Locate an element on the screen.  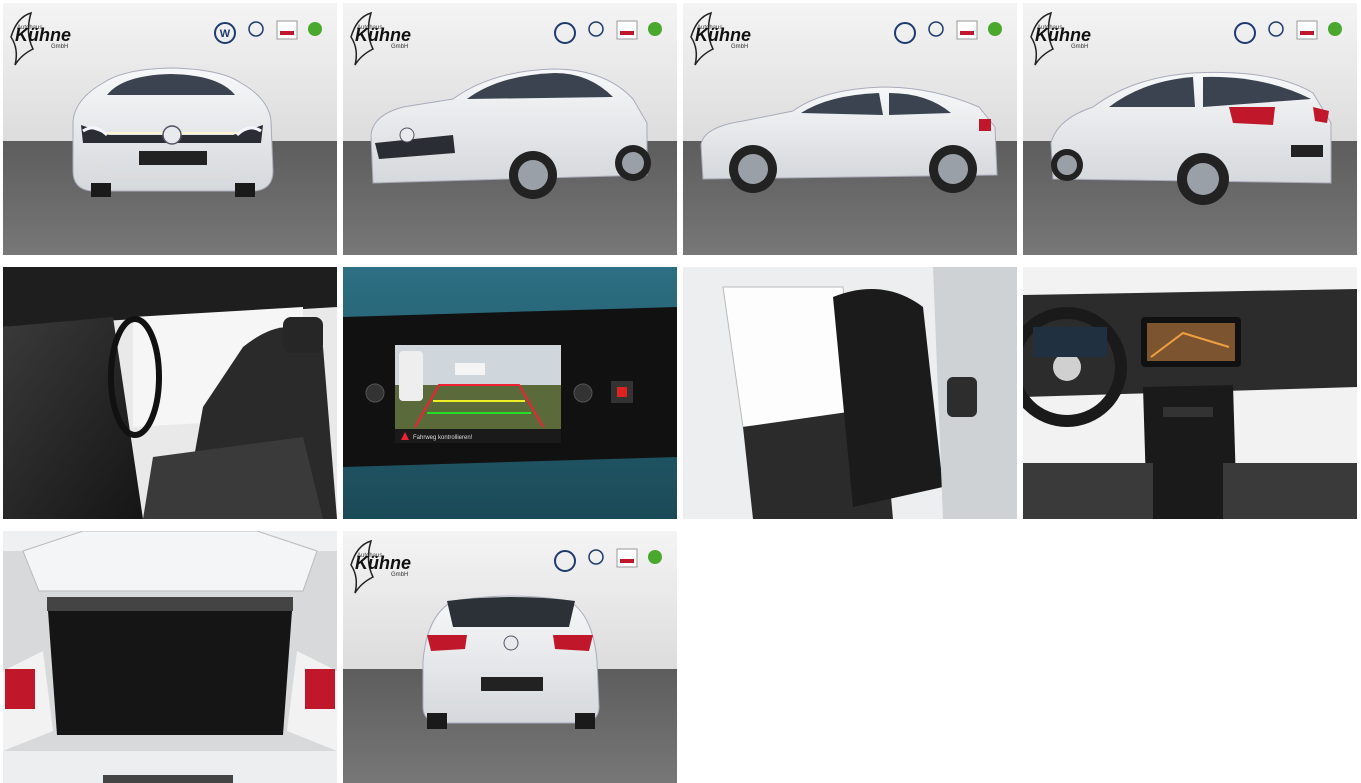
photo-front: Autohaus Kühne GmbH W is located at coordinates (170, 129).